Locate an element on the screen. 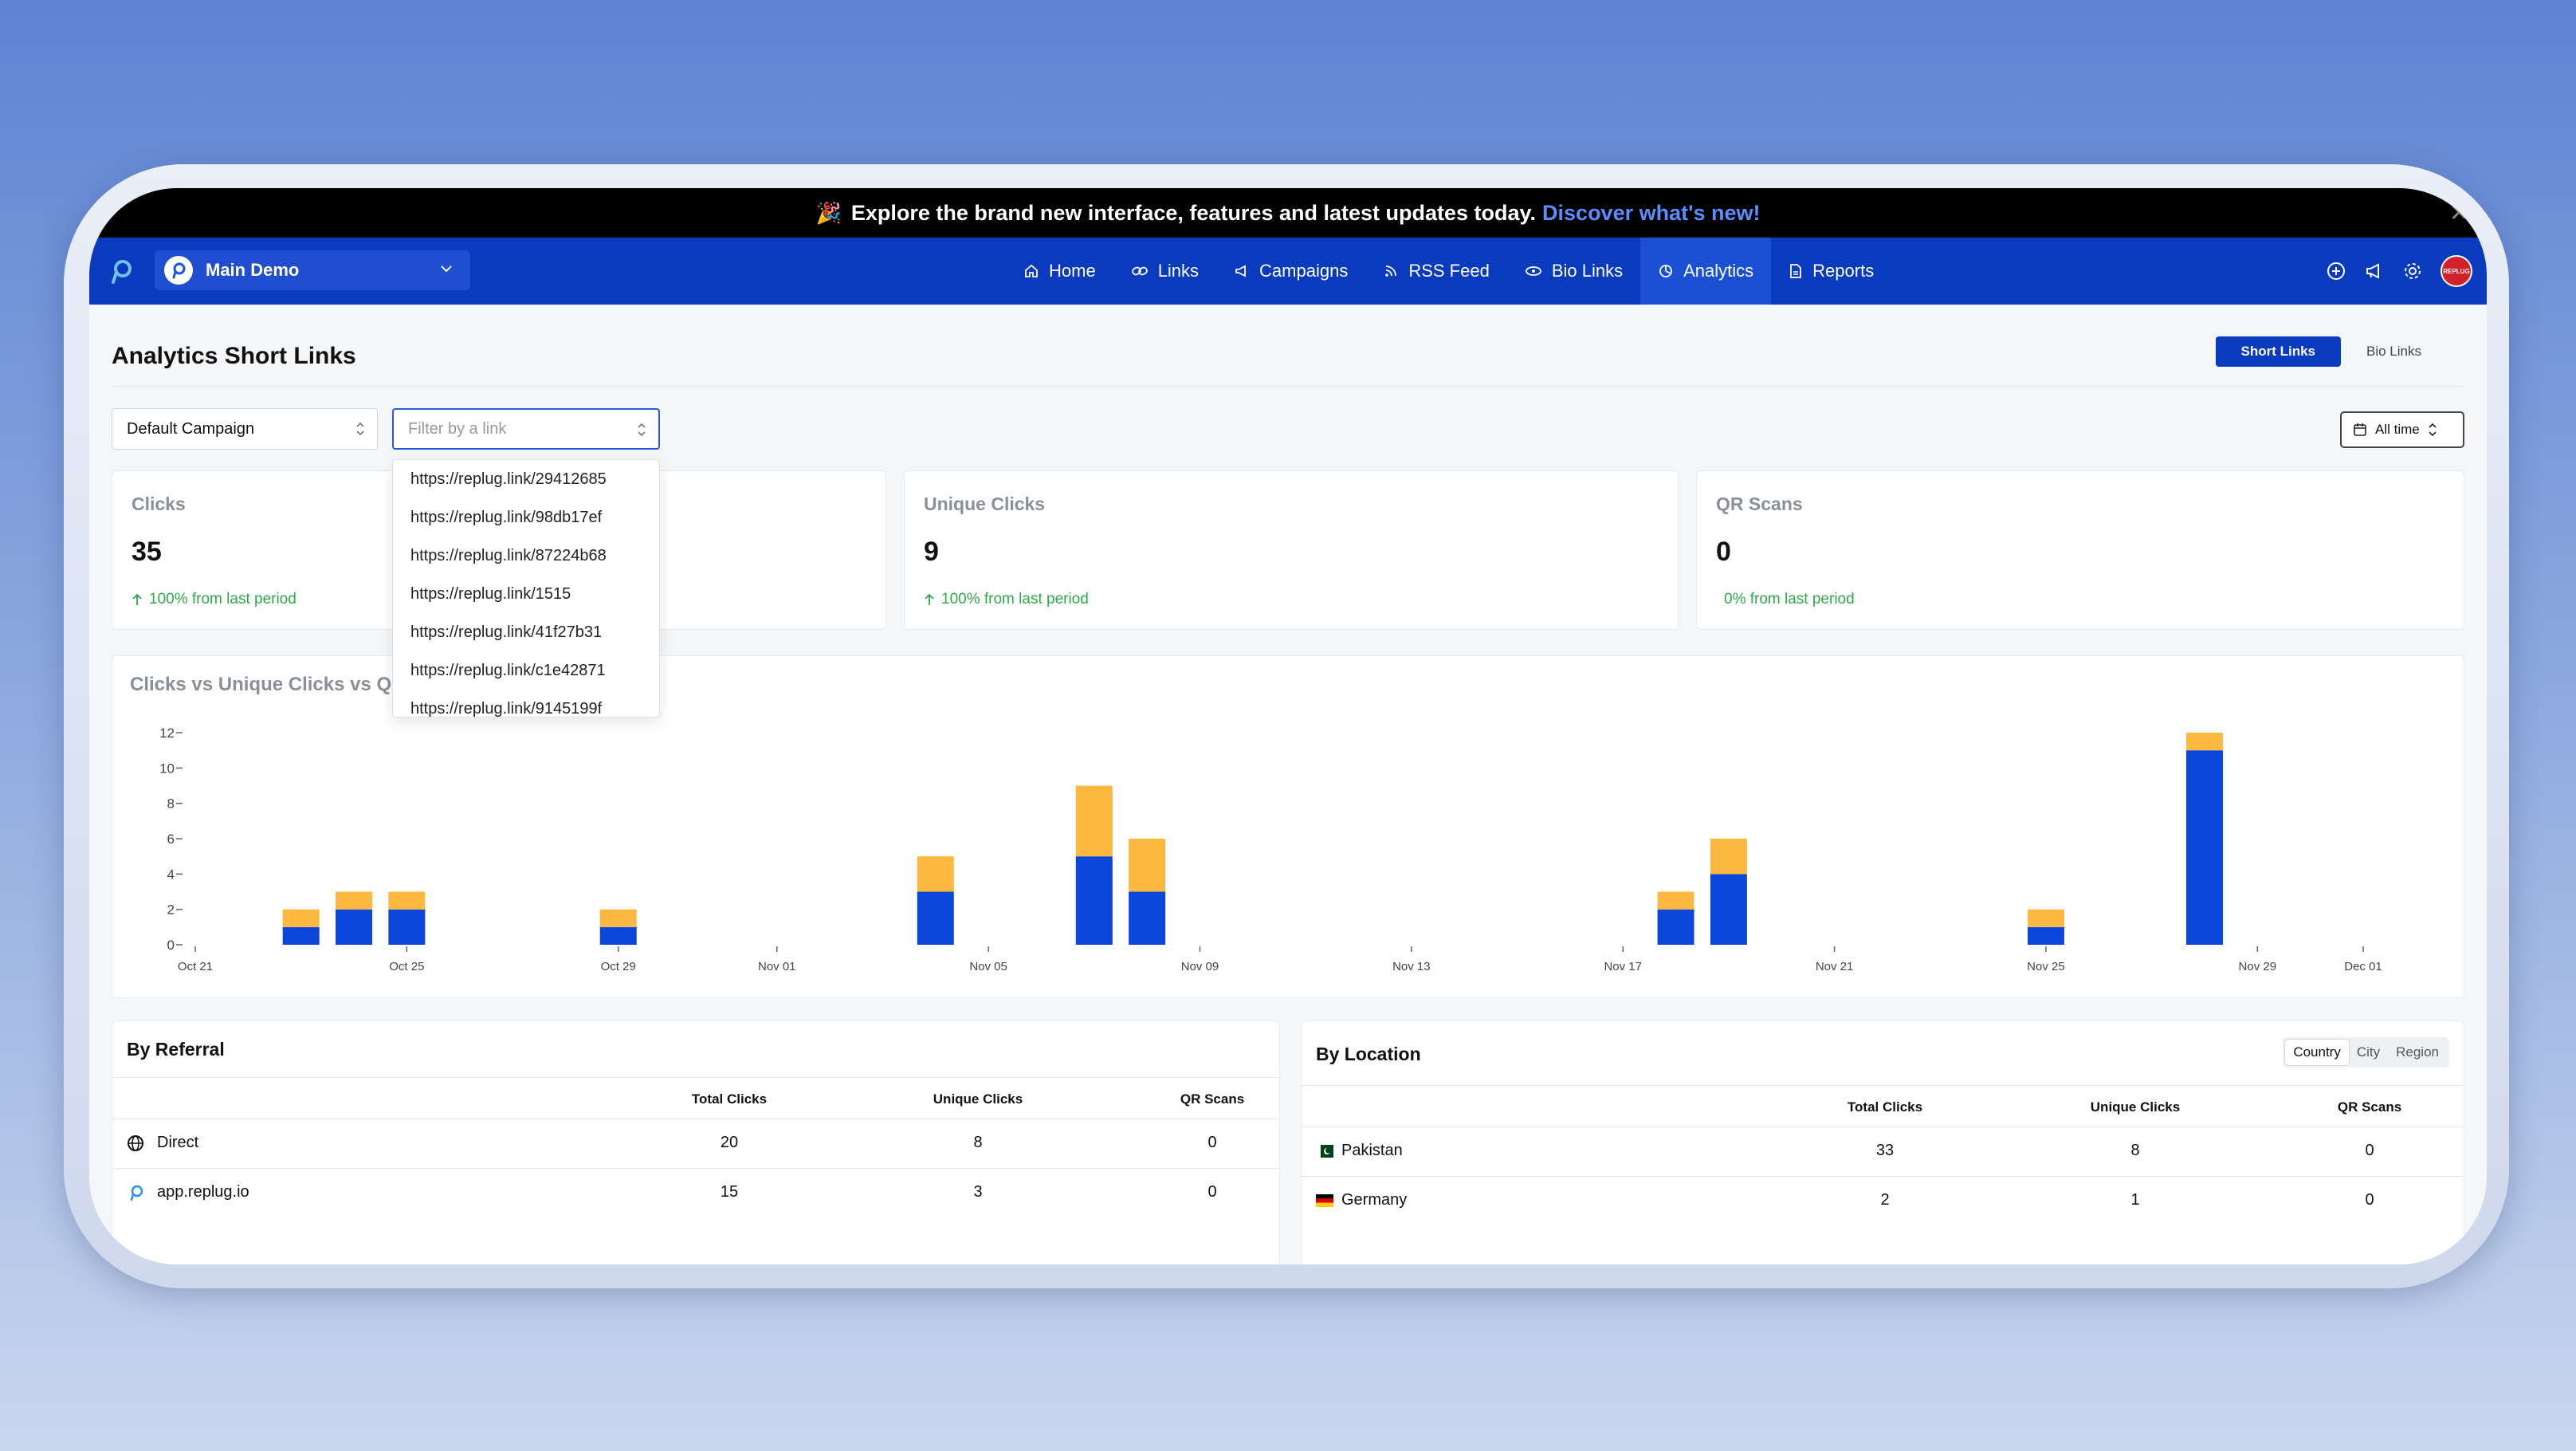 This screenshot has width=2576, height=1451. table-row: app.replug.io 15 3 0 is located at coordinates (696, 1193).